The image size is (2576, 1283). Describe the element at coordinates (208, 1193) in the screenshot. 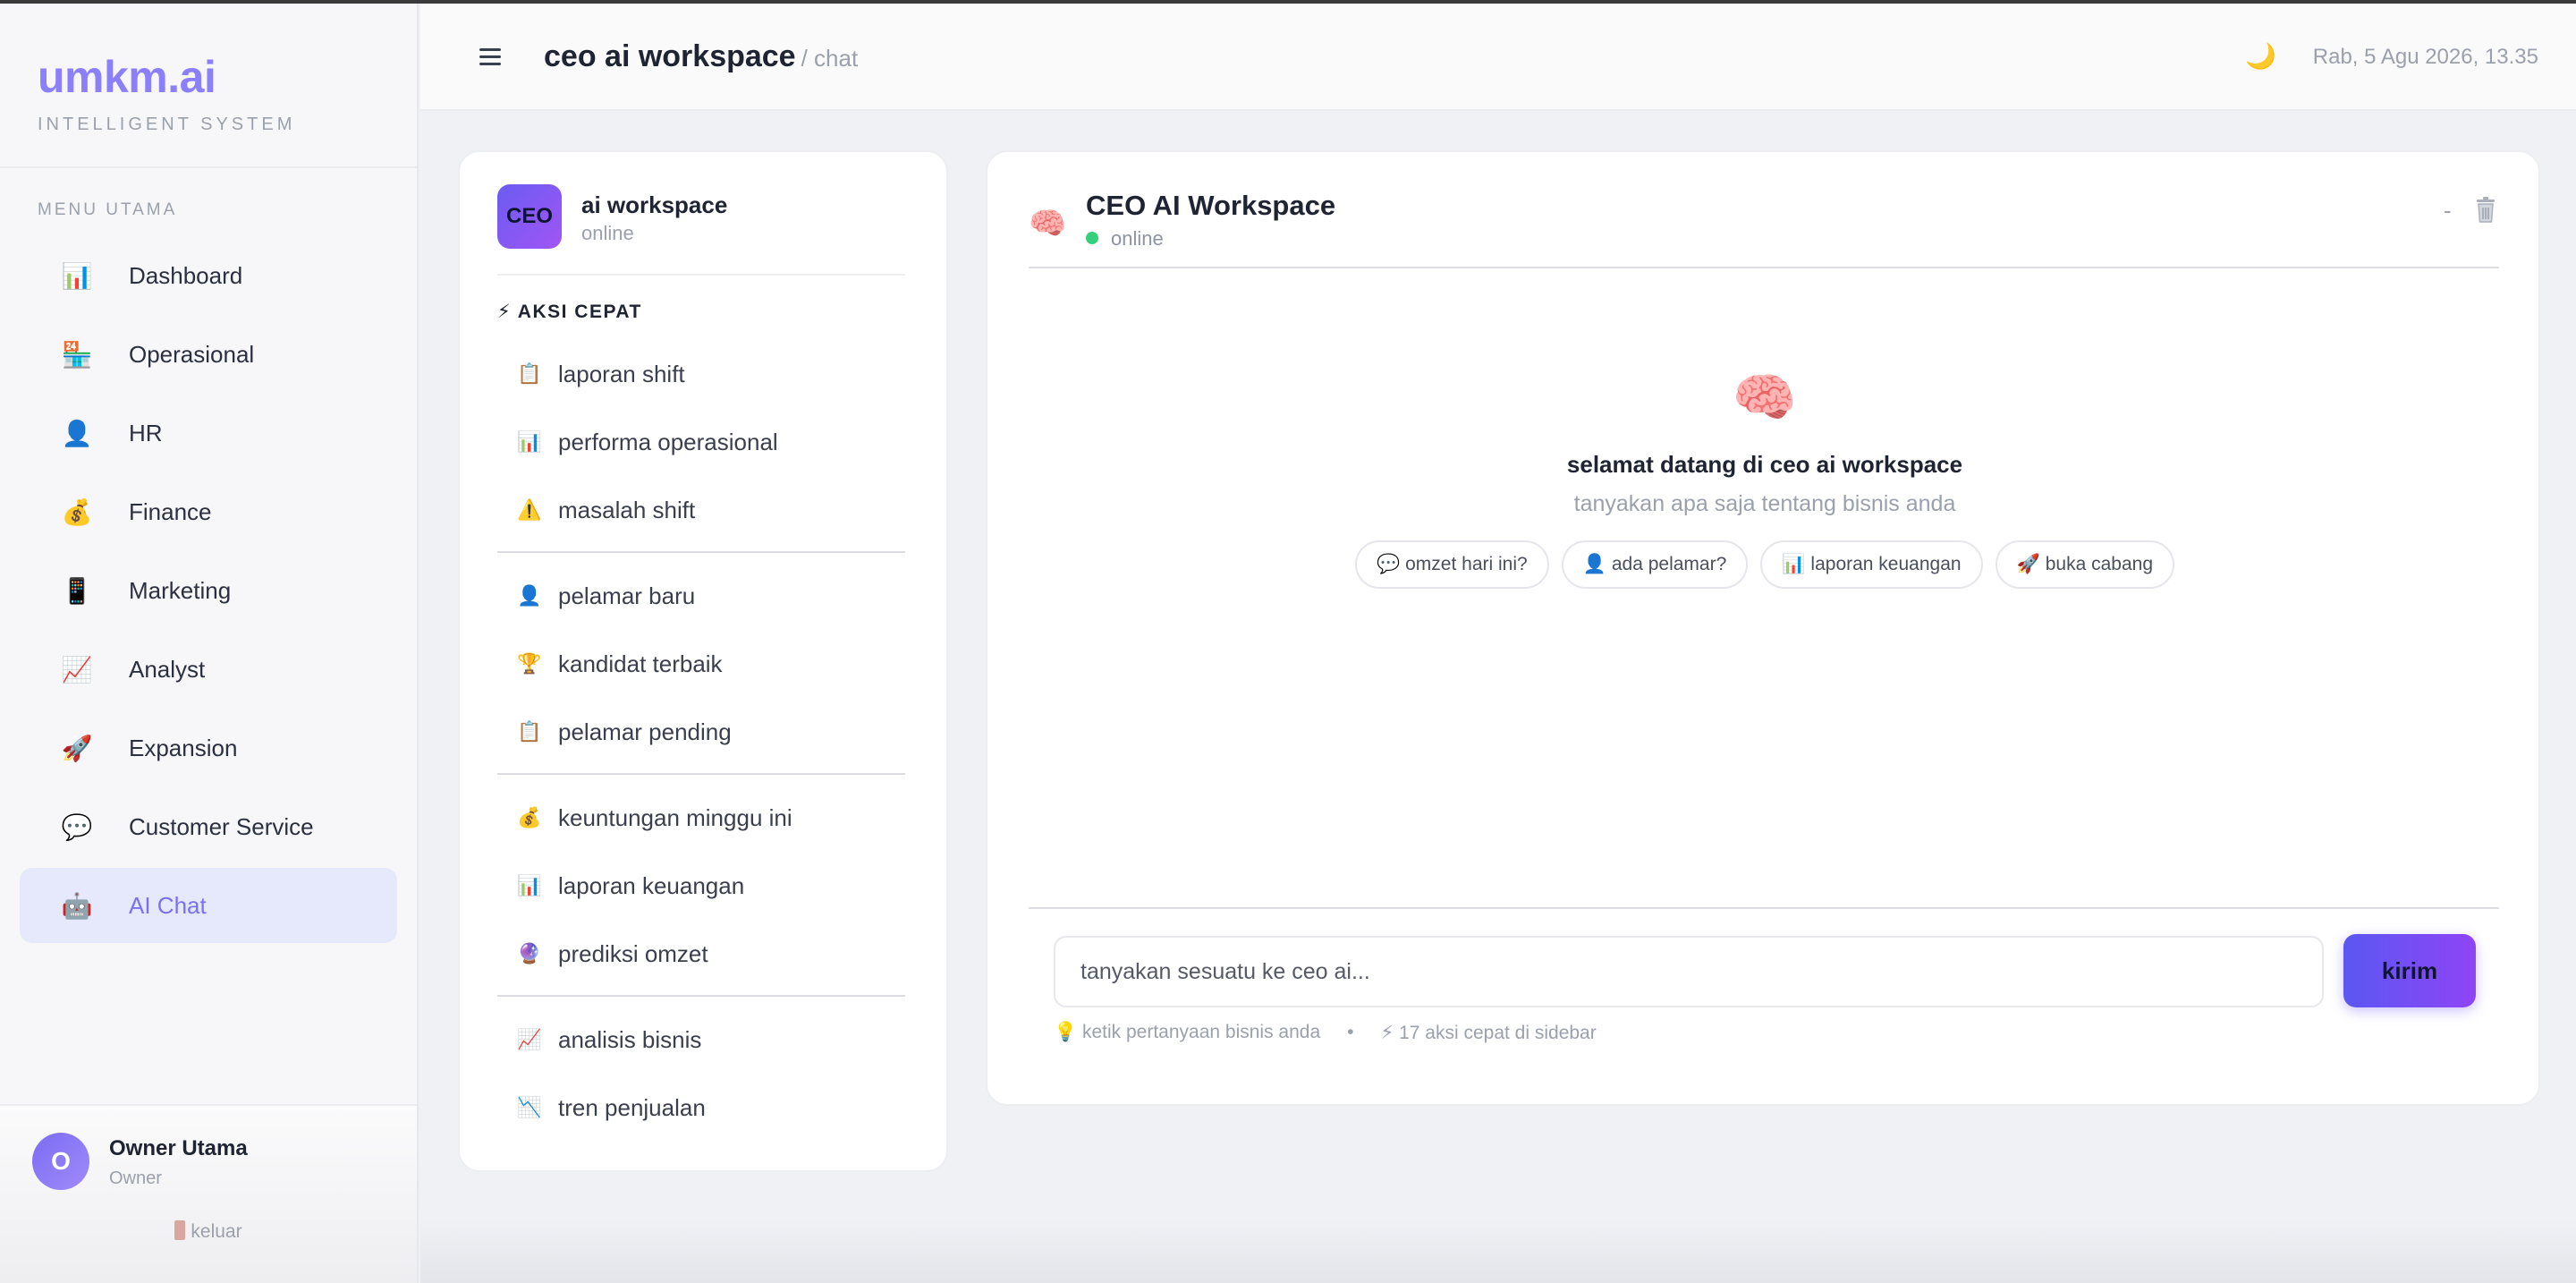

I see `user-profile: O Owner Utama Owner keluar` at that location.